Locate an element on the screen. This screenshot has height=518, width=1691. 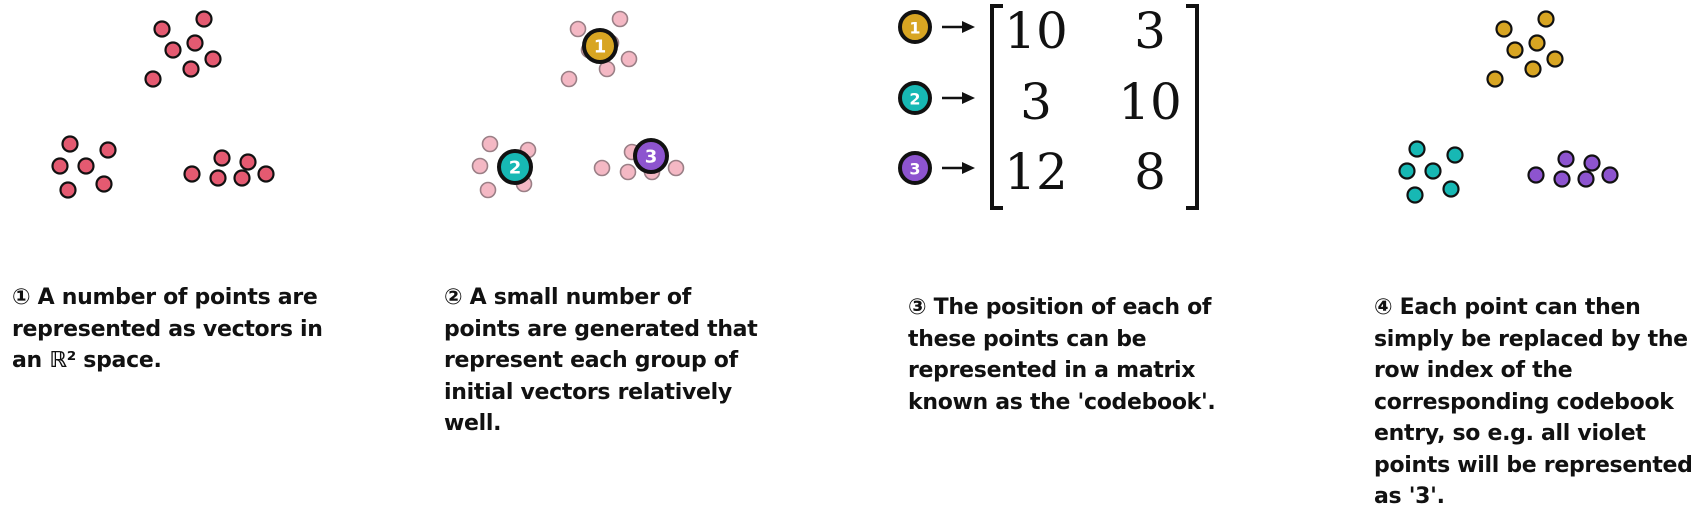
caption-step-2-line: points are generated that is located at coordinates (601, 329).